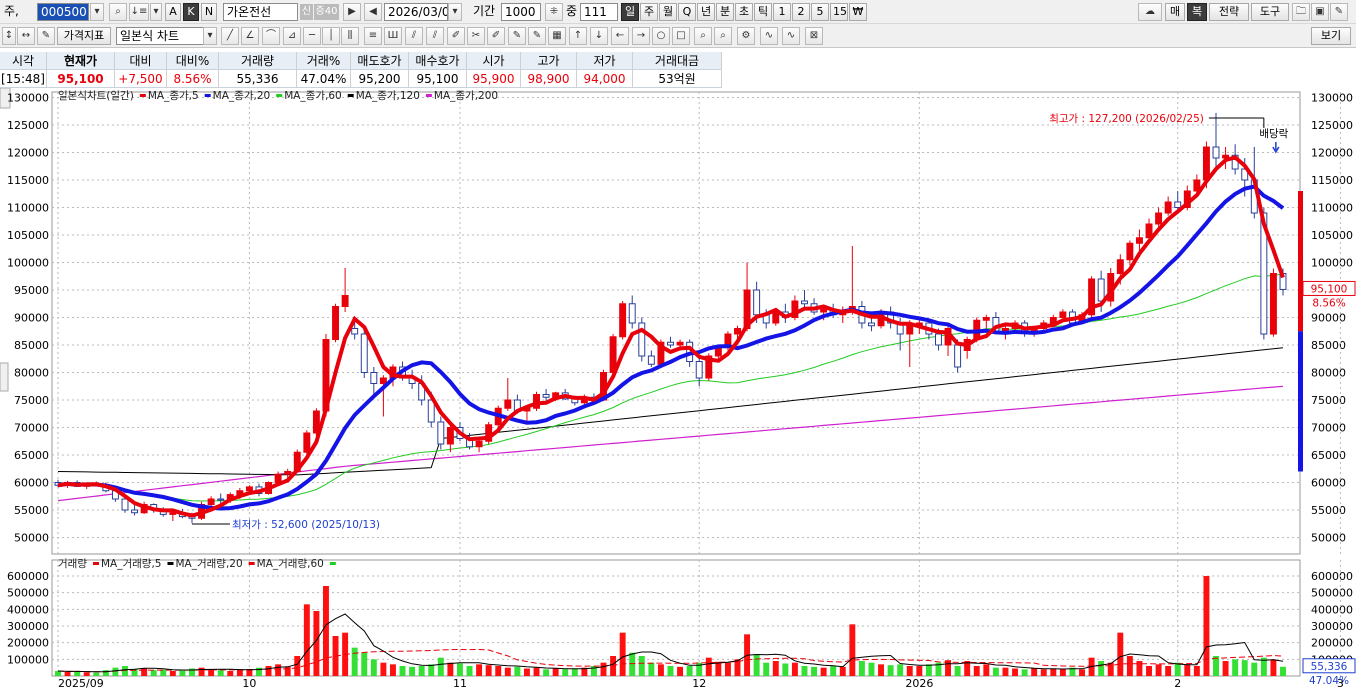  I want to click on tools-button: 도구, so click(1270, 12).